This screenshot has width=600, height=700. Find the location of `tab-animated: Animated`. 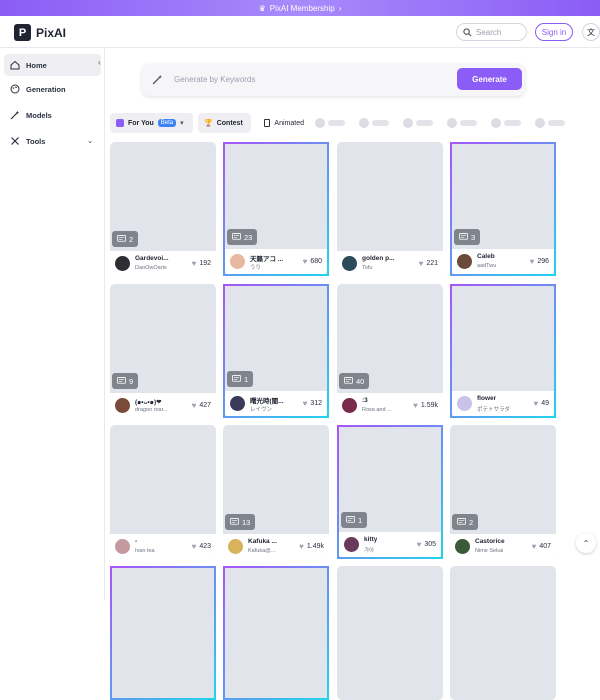

tab-animated: Animated is located at coordinates (284, 123).